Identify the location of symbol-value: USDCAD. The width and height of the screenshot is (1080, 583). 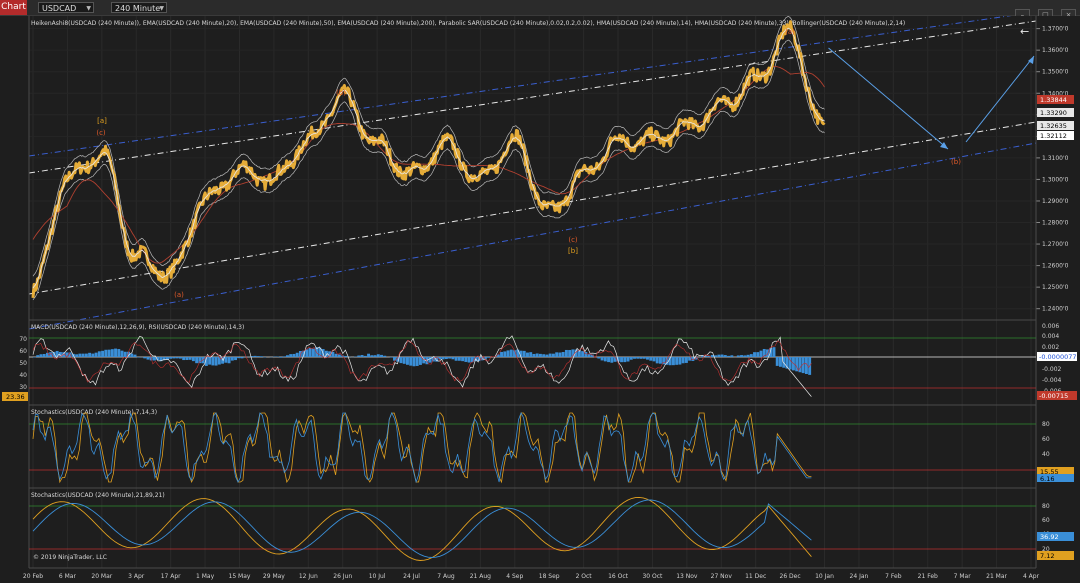
(59, 8).